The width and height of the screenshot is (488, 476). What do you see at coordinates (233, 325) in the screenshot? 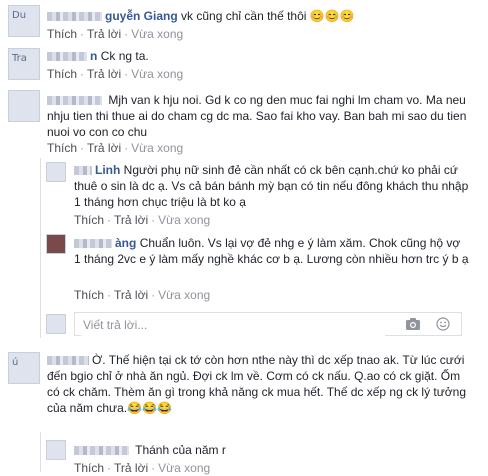
I see `reply-input` at bounding box center [233, 325].